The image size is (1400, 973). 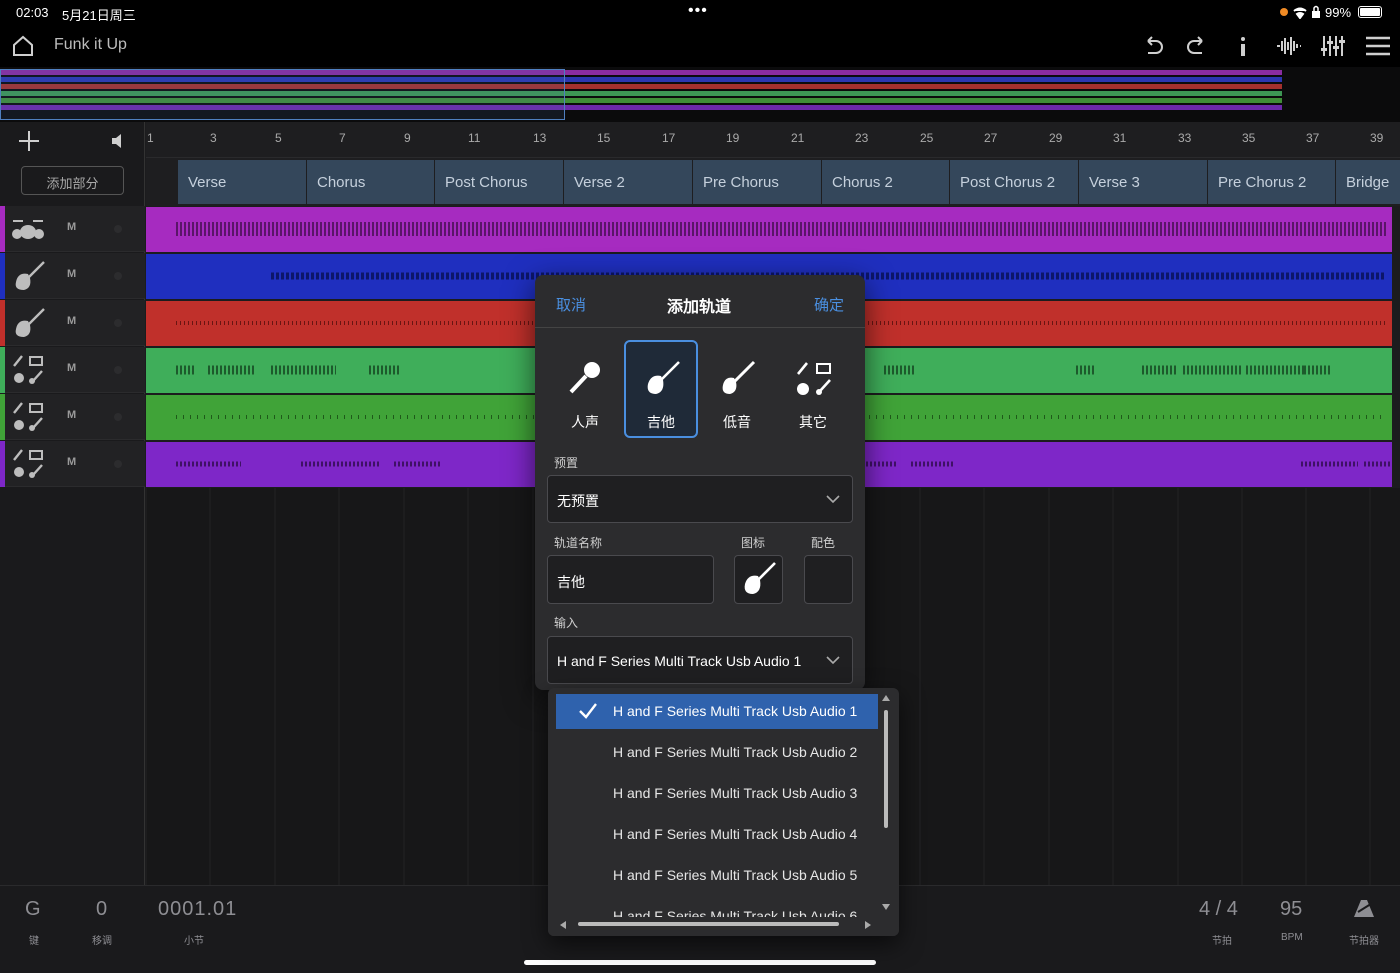 What do you see at coordinates (241, 182) in the screenshot?
I see `section-block: Verse` at bounding box center [241, 182].